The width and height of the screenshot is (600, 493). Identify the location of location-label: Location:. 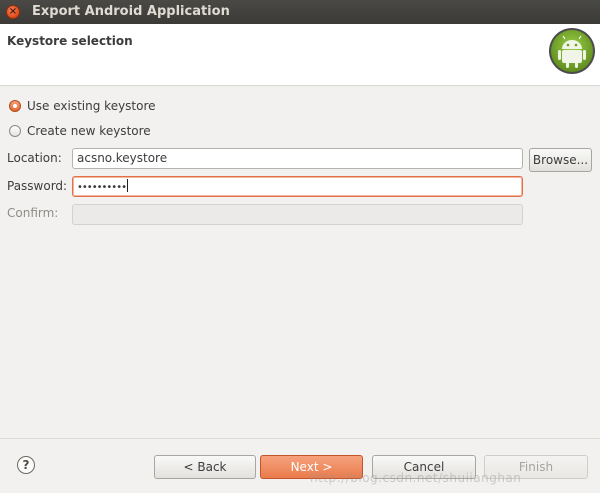
(34, 158).